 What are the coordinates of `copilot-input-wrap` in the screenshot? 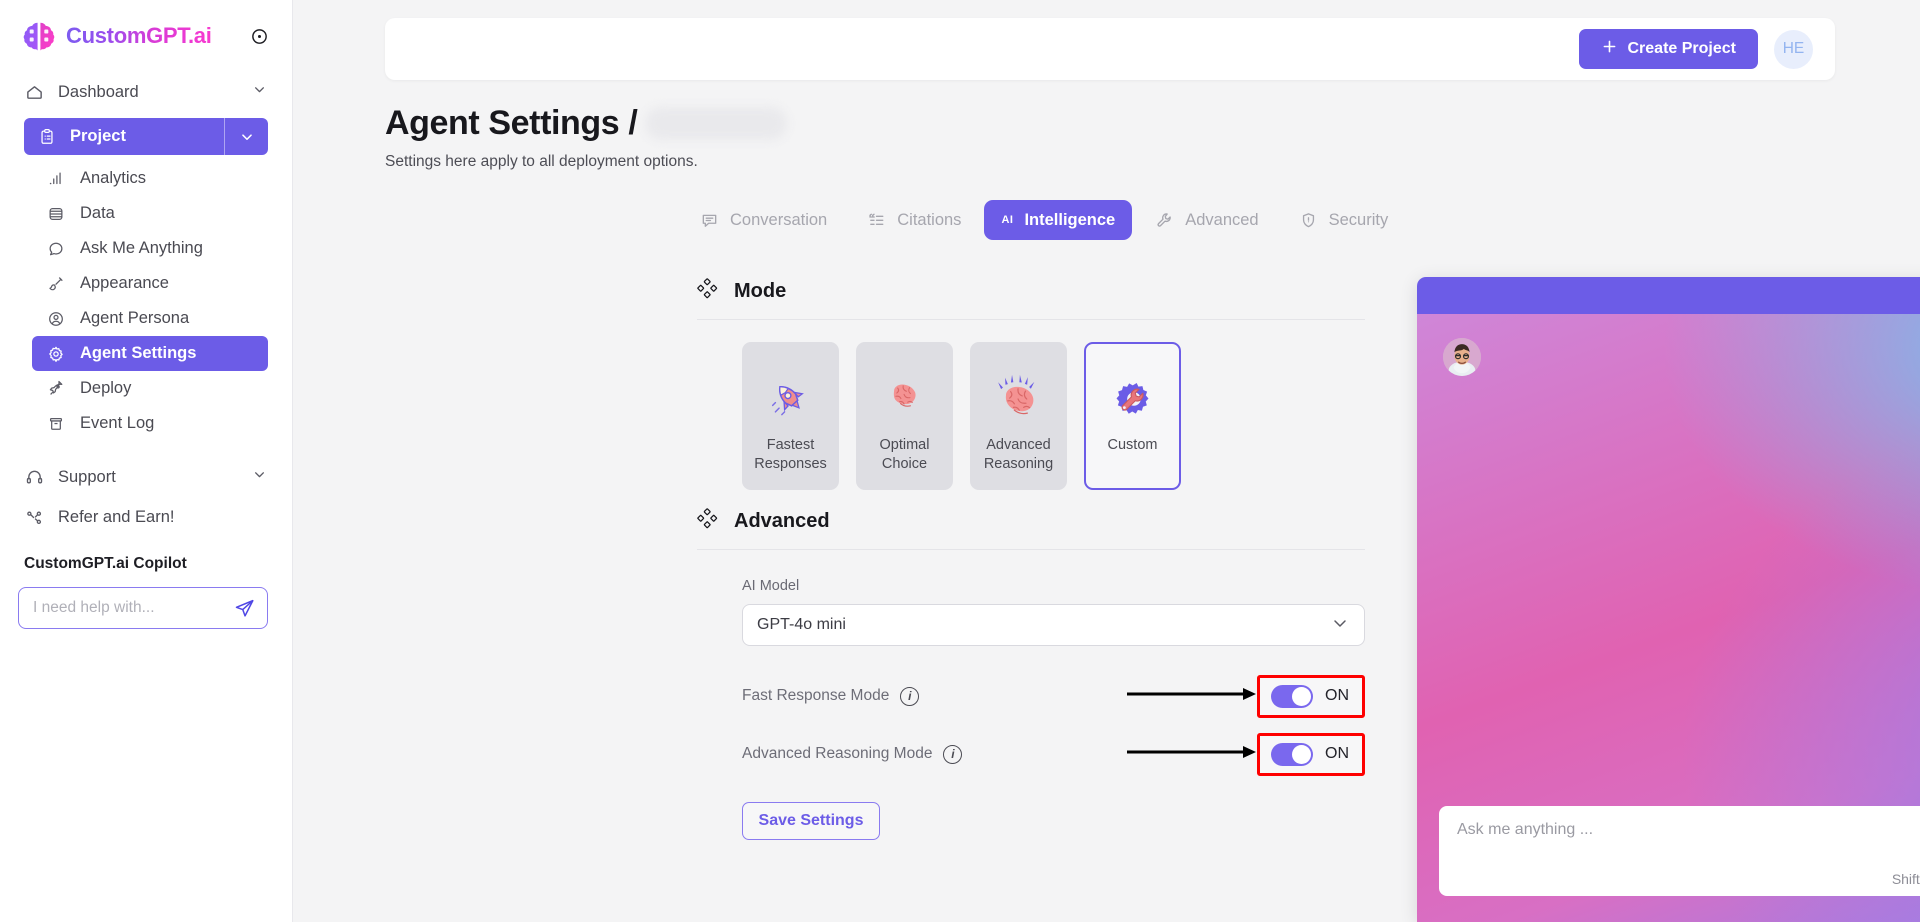 It's located at (143, 608).